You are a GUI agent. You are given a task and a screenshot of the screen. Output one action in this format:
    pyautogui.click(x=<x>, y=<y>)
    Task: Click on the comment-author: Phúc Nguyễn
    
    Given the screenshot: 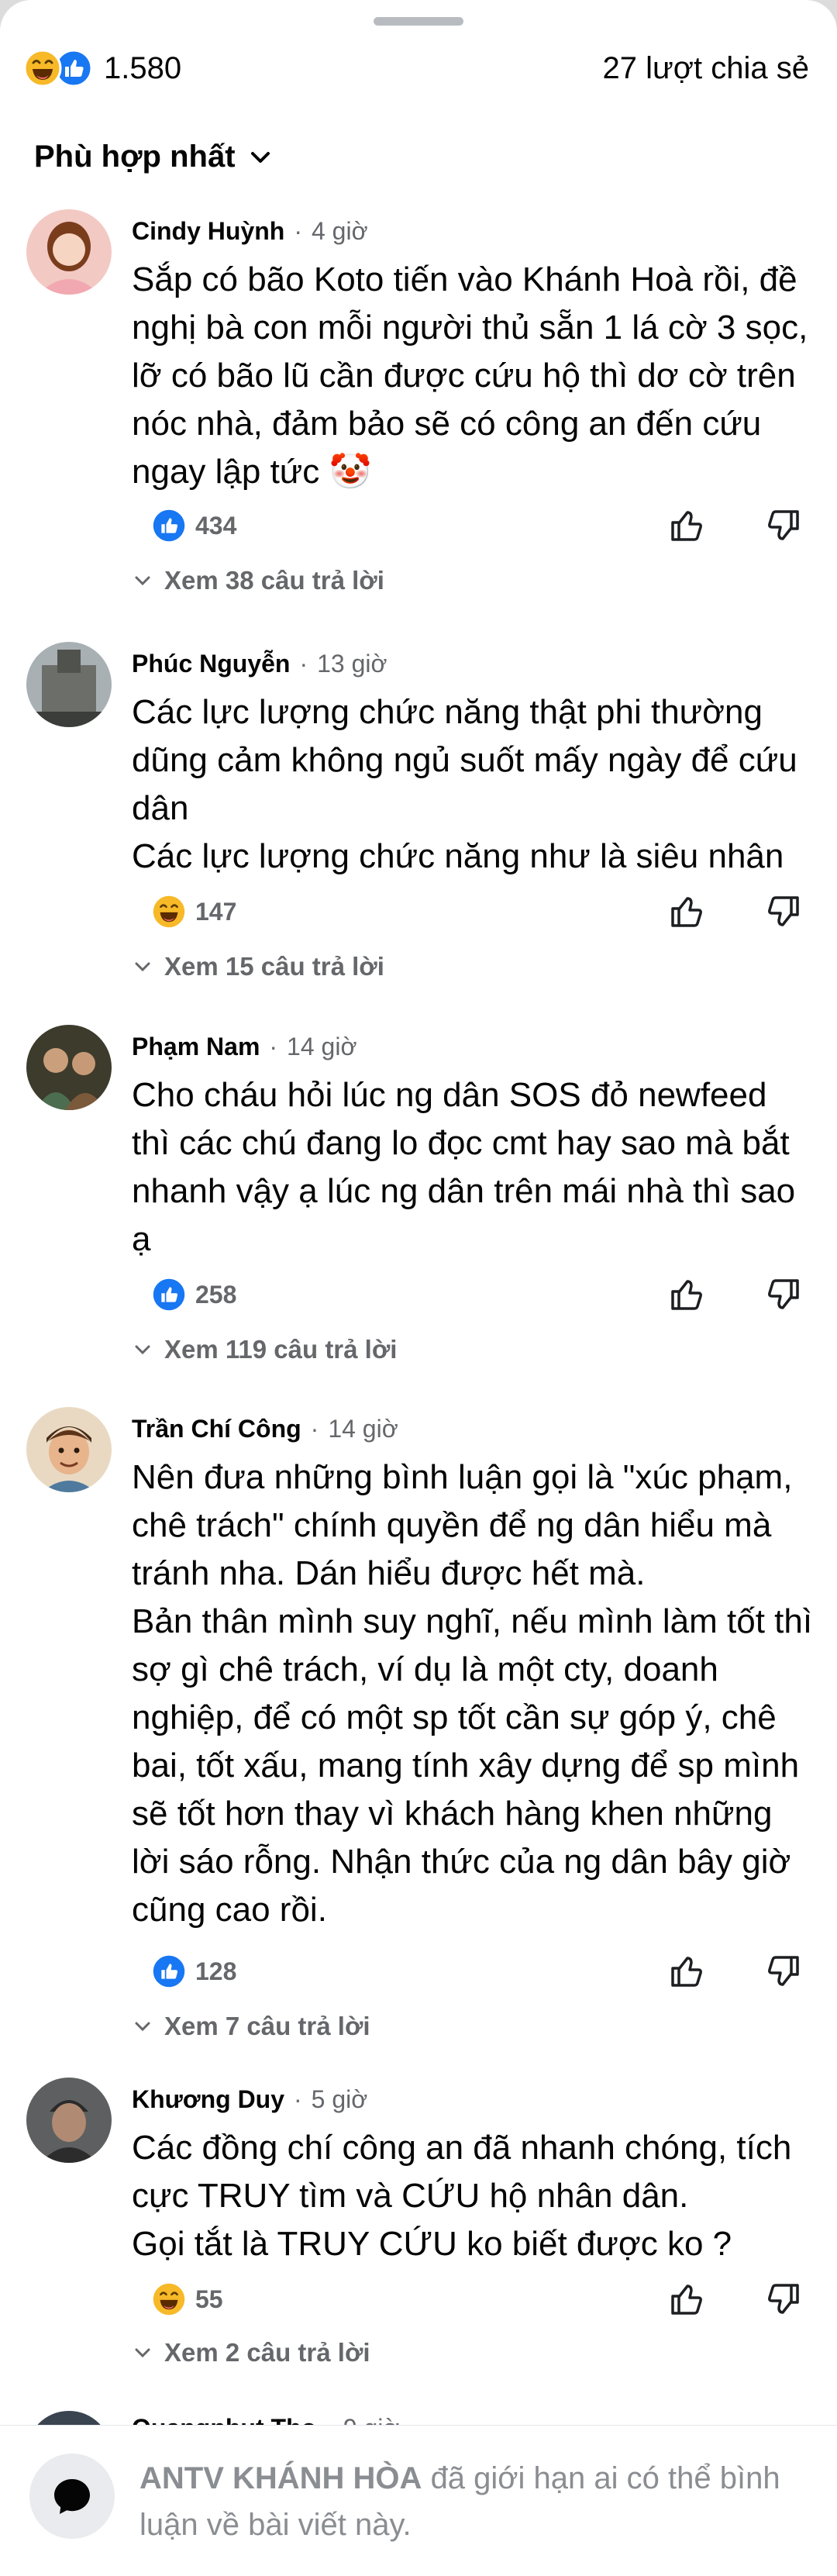 What is the action you would take?
    pyautogui.click(x=211, y=664)
    